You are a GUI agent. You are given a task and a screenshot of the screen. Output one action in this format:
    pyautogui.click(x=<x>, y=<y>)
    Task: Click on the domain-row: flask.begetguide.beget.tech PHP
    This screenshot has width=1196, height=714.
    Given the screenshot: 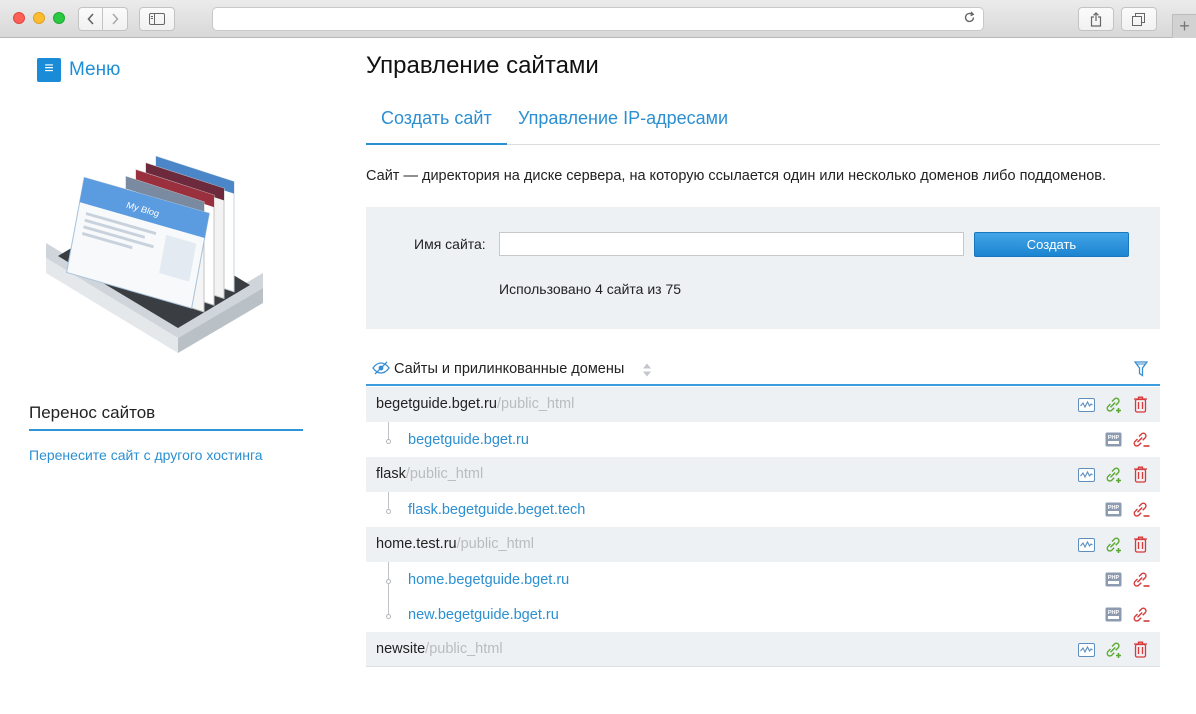 What is the action you would take?
    pyautogui.click(x=763, y=509)
    